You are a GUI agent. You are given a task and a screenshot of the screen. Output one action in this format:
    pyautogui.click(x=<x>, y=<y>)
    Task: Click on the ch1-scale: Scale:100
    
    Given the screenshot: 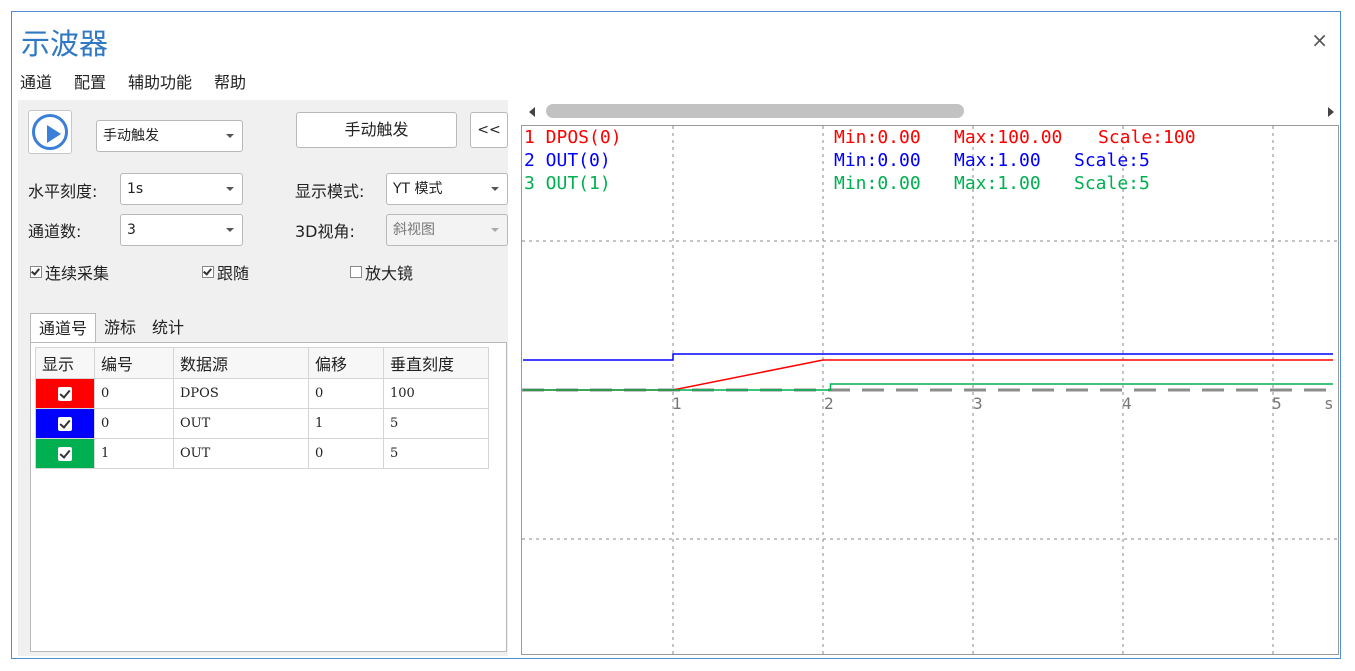 What is the action you would take?
    pyautogui.click(x=1147, y=137)
    